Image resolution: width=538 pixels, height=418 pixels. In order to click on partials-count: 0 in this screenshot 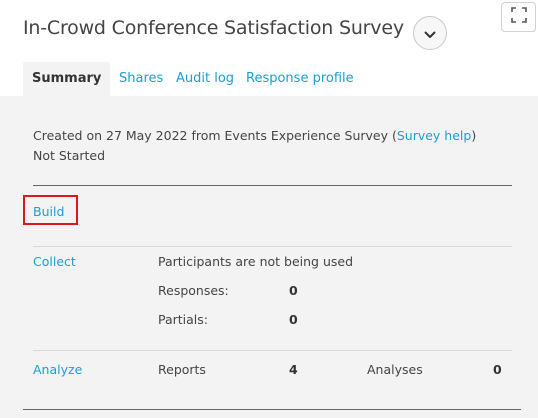, I will do `click(293, 319)`.